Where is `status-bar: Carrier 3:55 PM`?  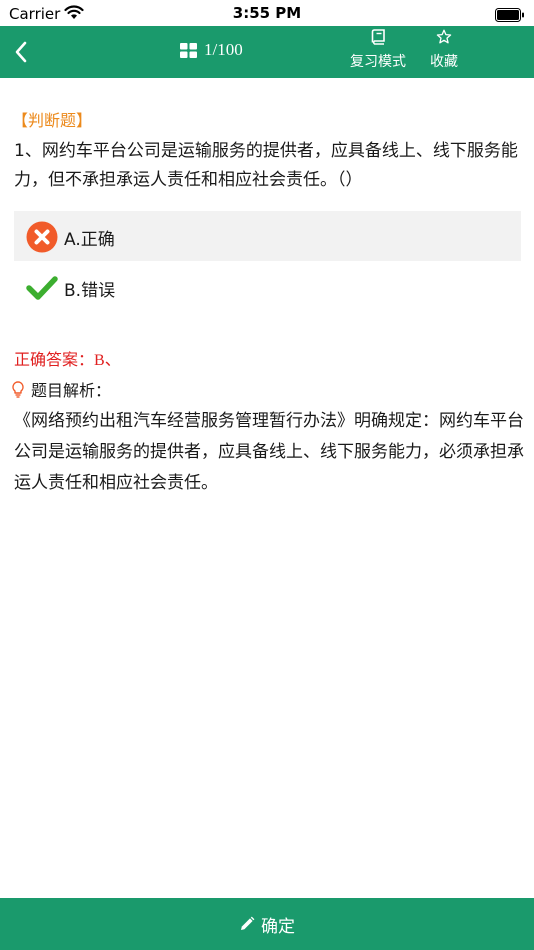 status-bar: Carrier 3:55 PM is located at coordinates (267, 13).